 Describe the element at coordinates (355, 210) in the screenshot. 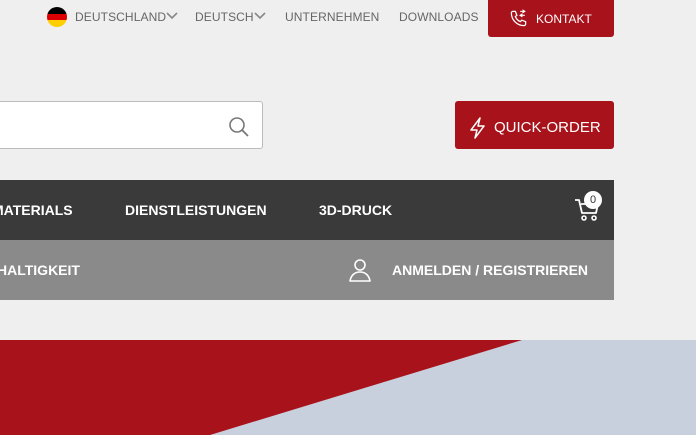

I see `nav-item-3d-print: 3D-DRUCK` at that location.